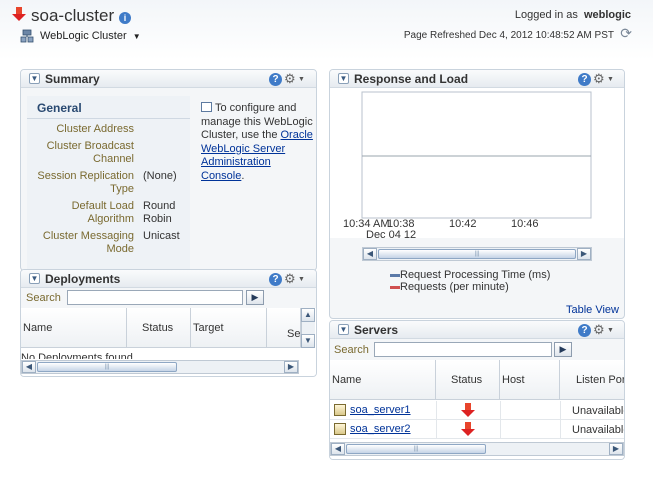 This screenshot has width=653, height=489. What do you see at coordinates (160, 176) in the screenshot?
I see `field-value: (None)` at bounding box center [160, 176].